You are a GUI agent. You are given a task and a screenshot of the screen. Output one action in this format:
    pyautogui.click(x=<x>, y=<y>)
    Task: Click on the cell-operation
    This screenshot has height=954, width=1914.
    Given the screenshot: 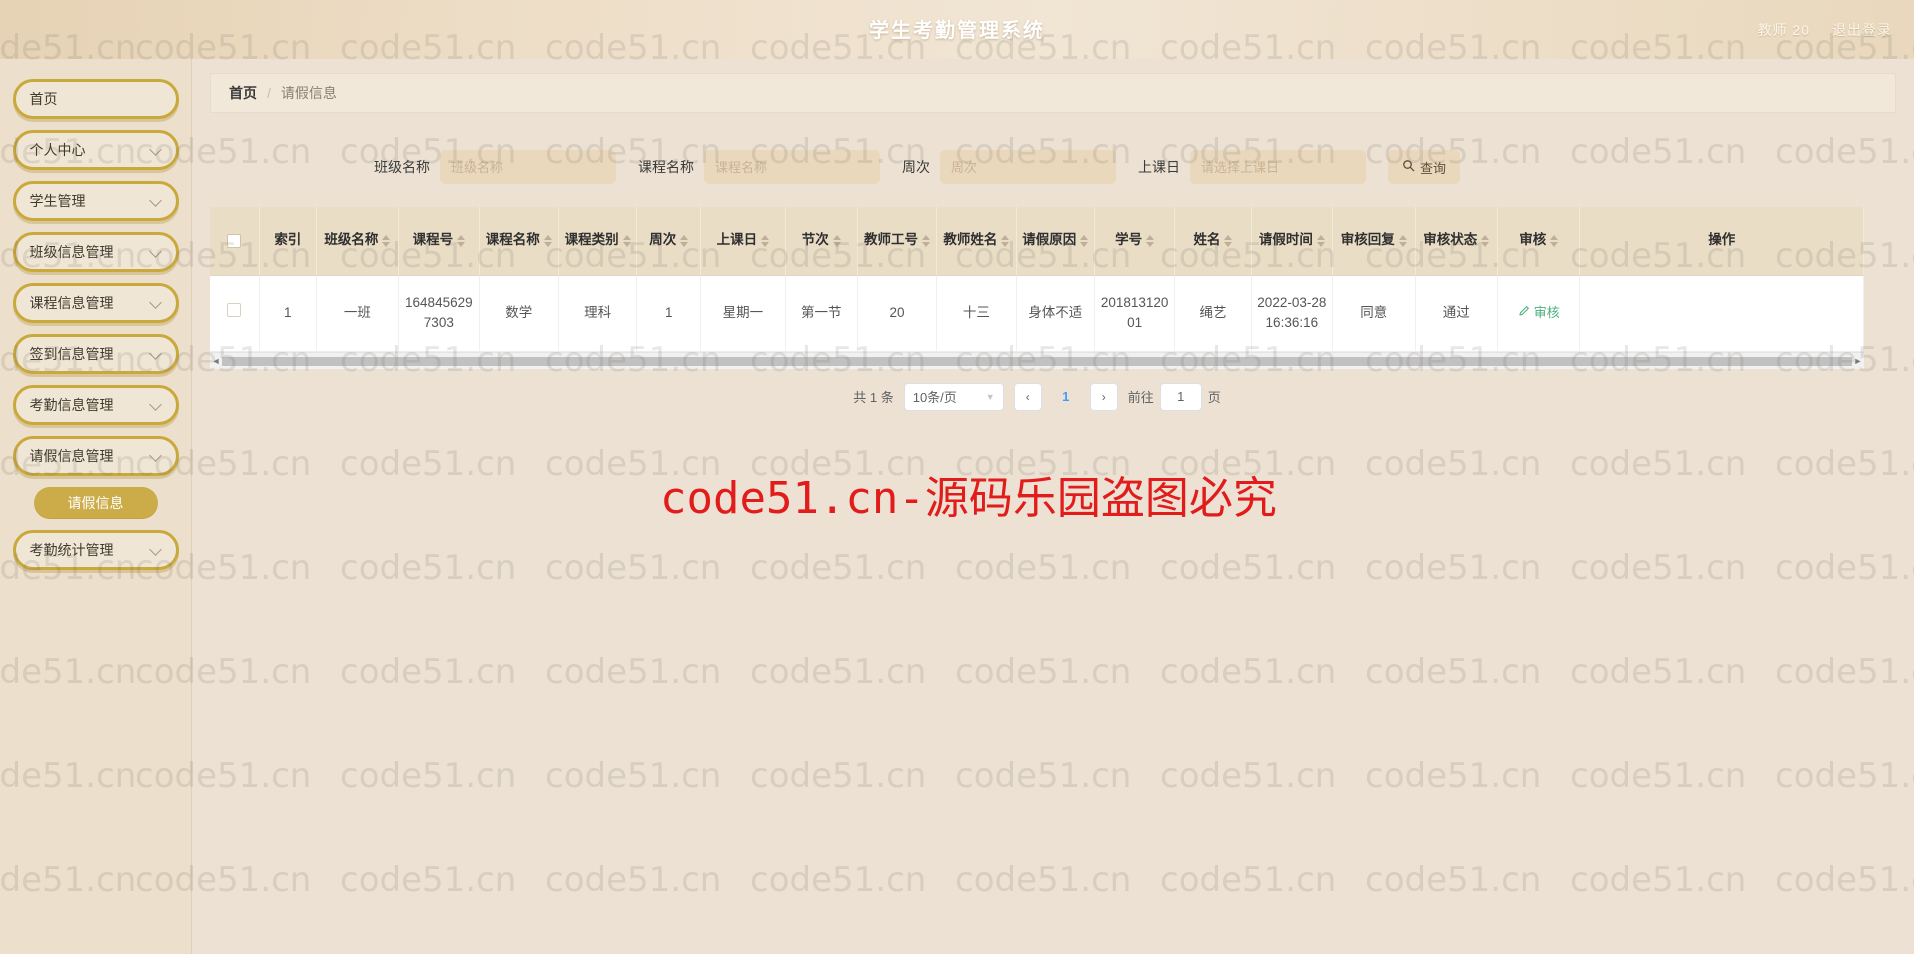 What is the action you would take?
    pyautogui.click(x=1721, y=313)
    